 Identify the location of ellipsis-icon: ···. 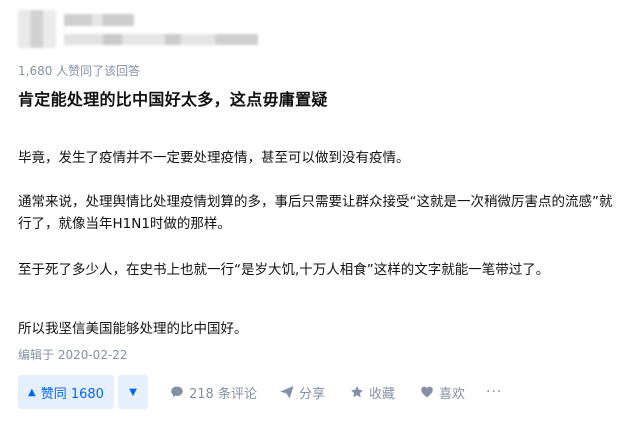
(494, 392).